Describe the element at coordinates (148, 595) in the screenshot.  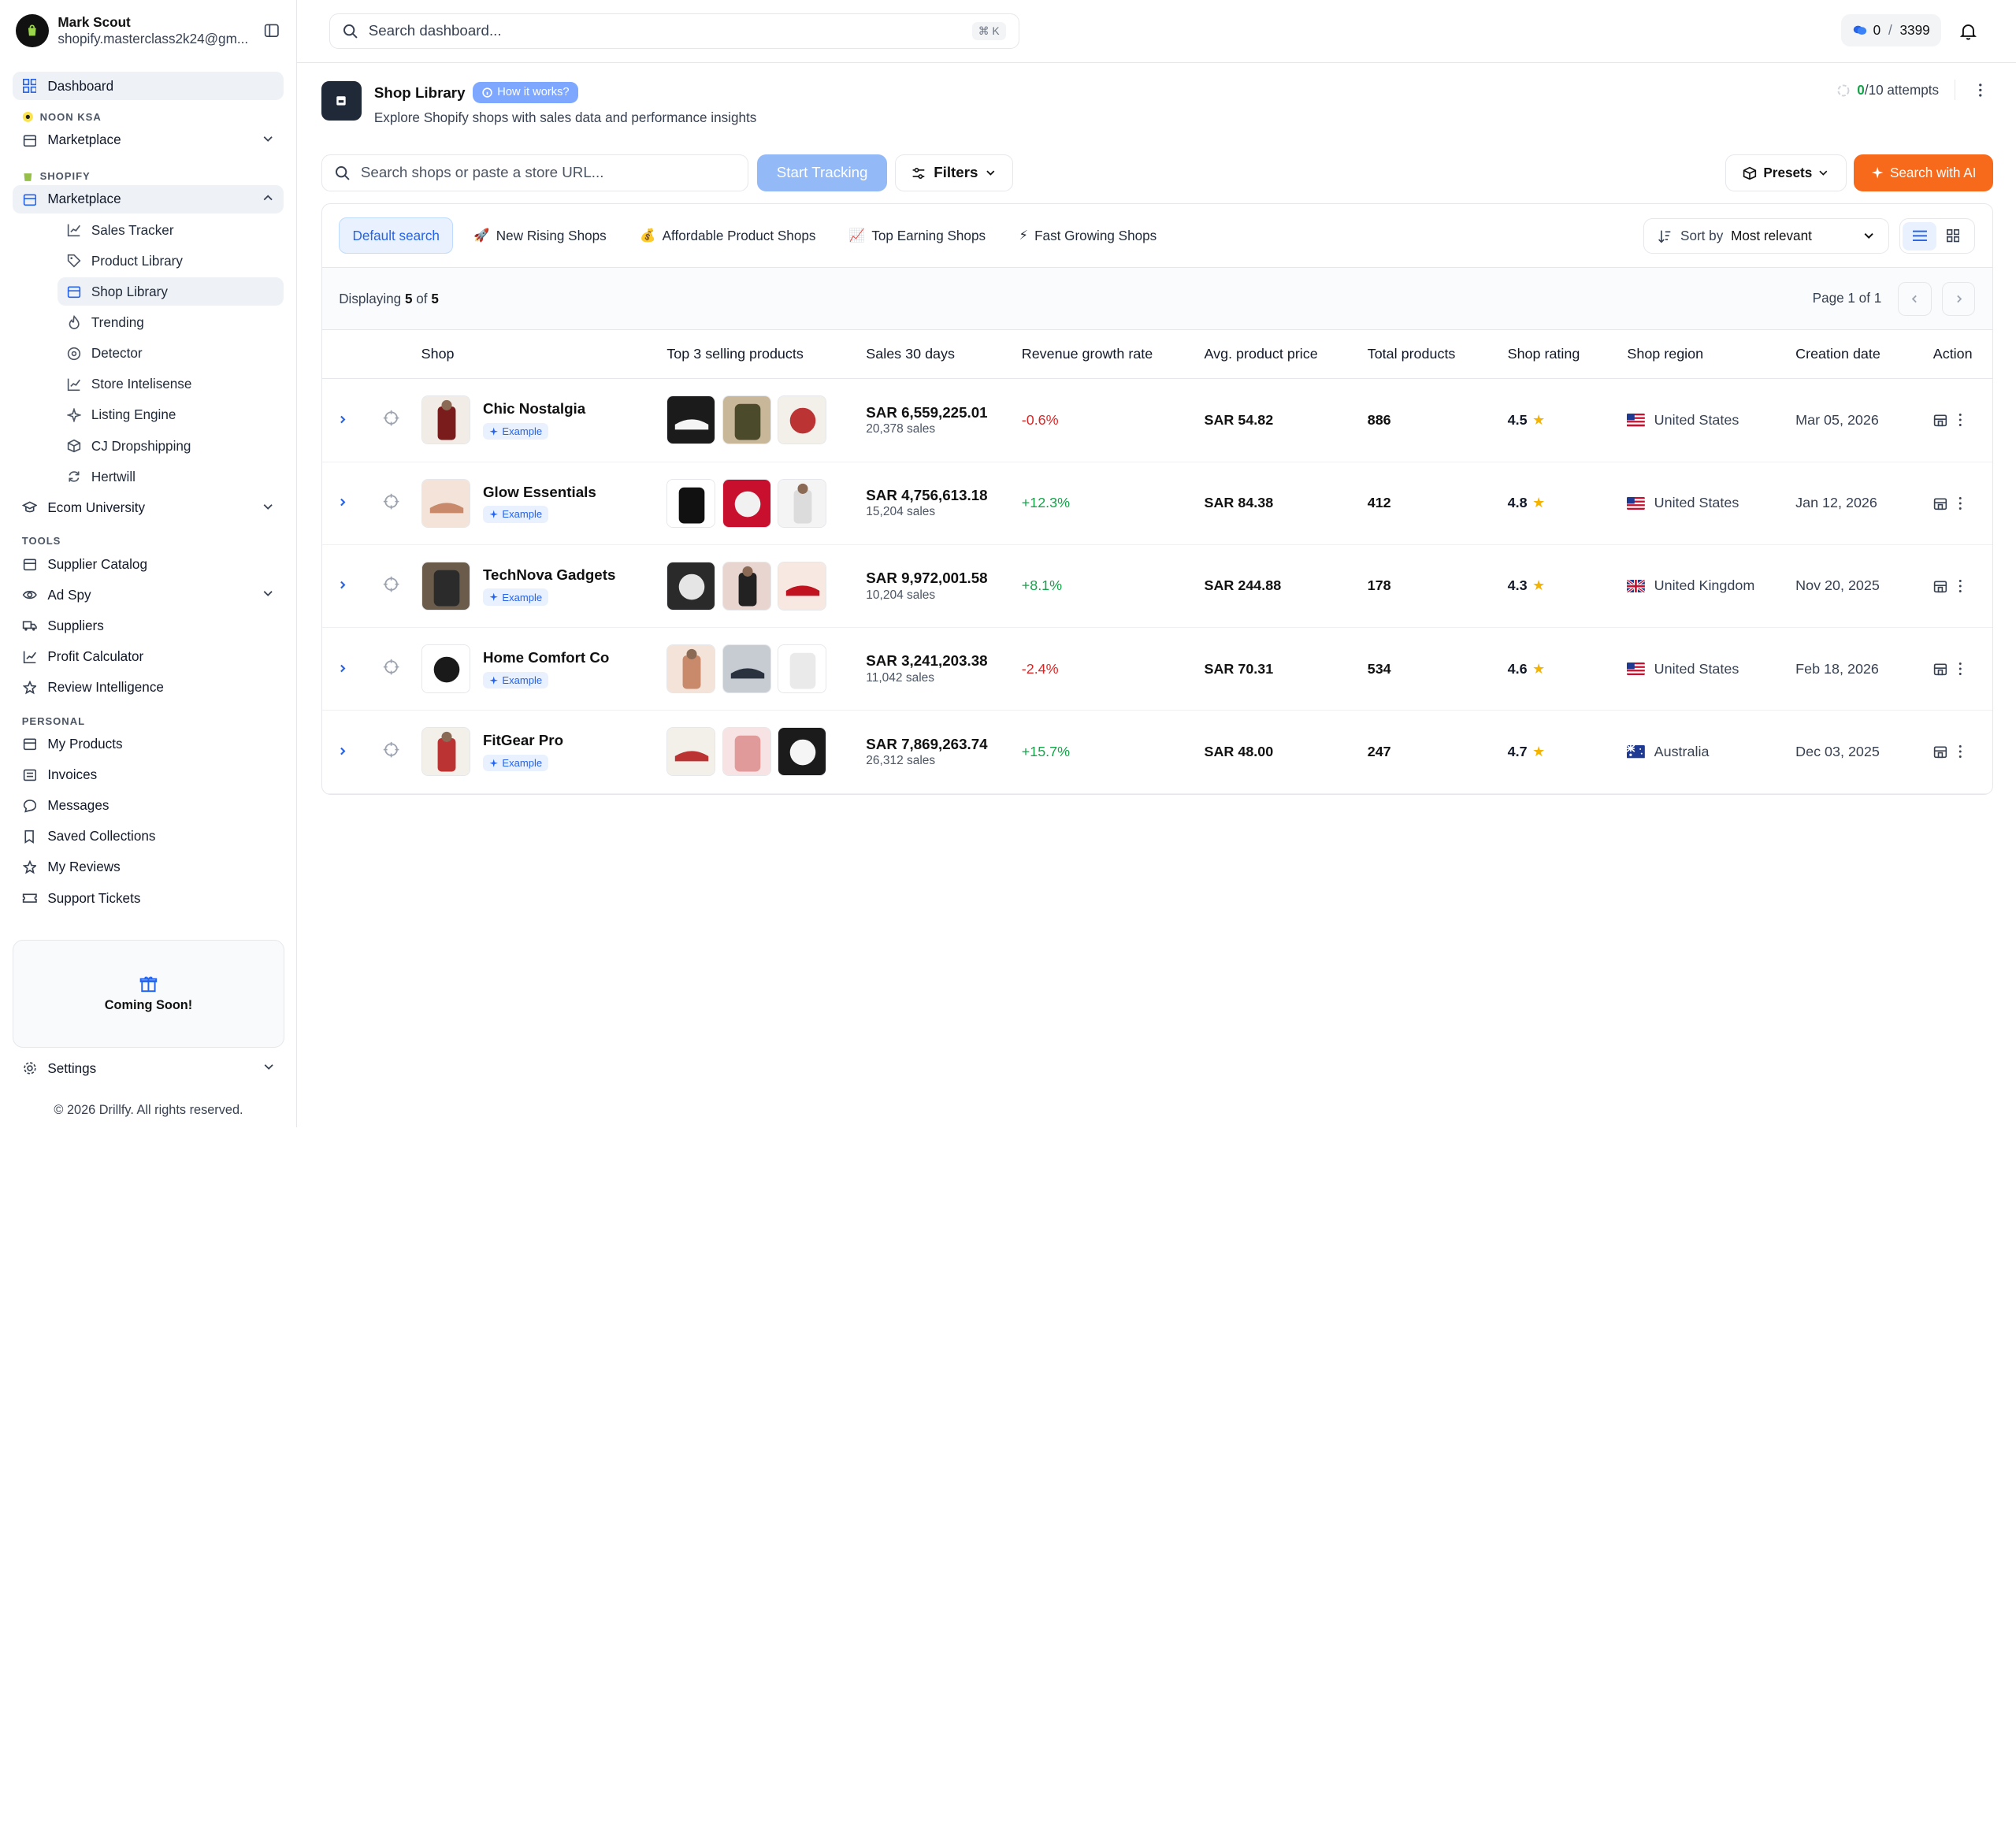
I see `sidebar-item-ad-spy: Ad Spy` at that location.